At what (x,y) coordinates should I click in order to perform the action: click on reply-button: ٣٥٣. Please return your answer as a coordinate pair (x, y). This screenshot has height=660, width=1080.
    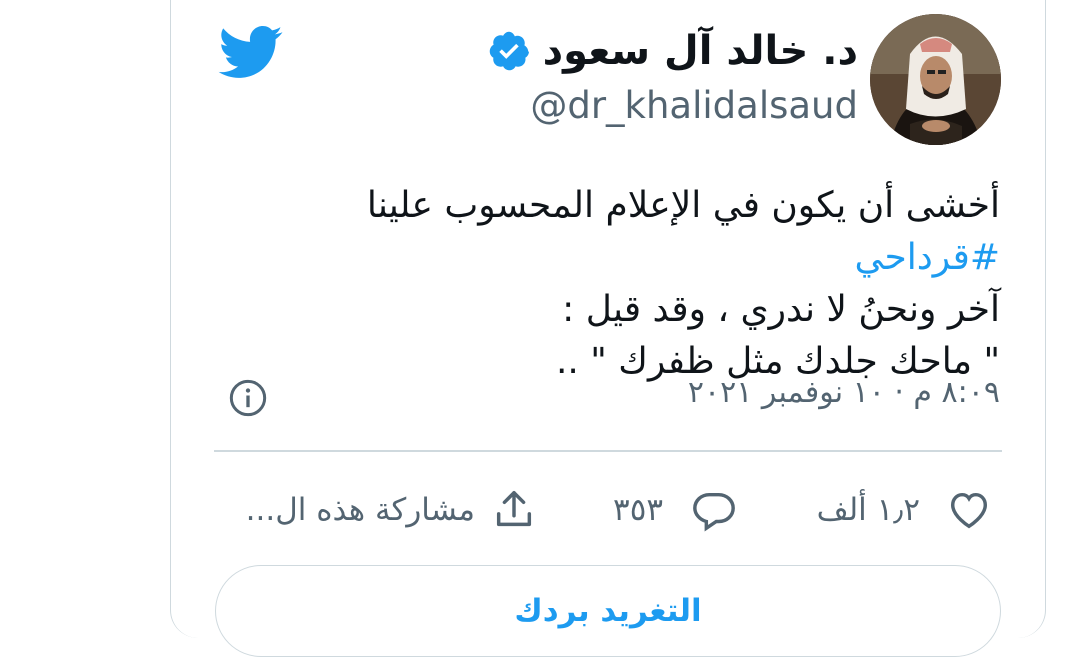
    Looking at the image, I should click on (675, 510).